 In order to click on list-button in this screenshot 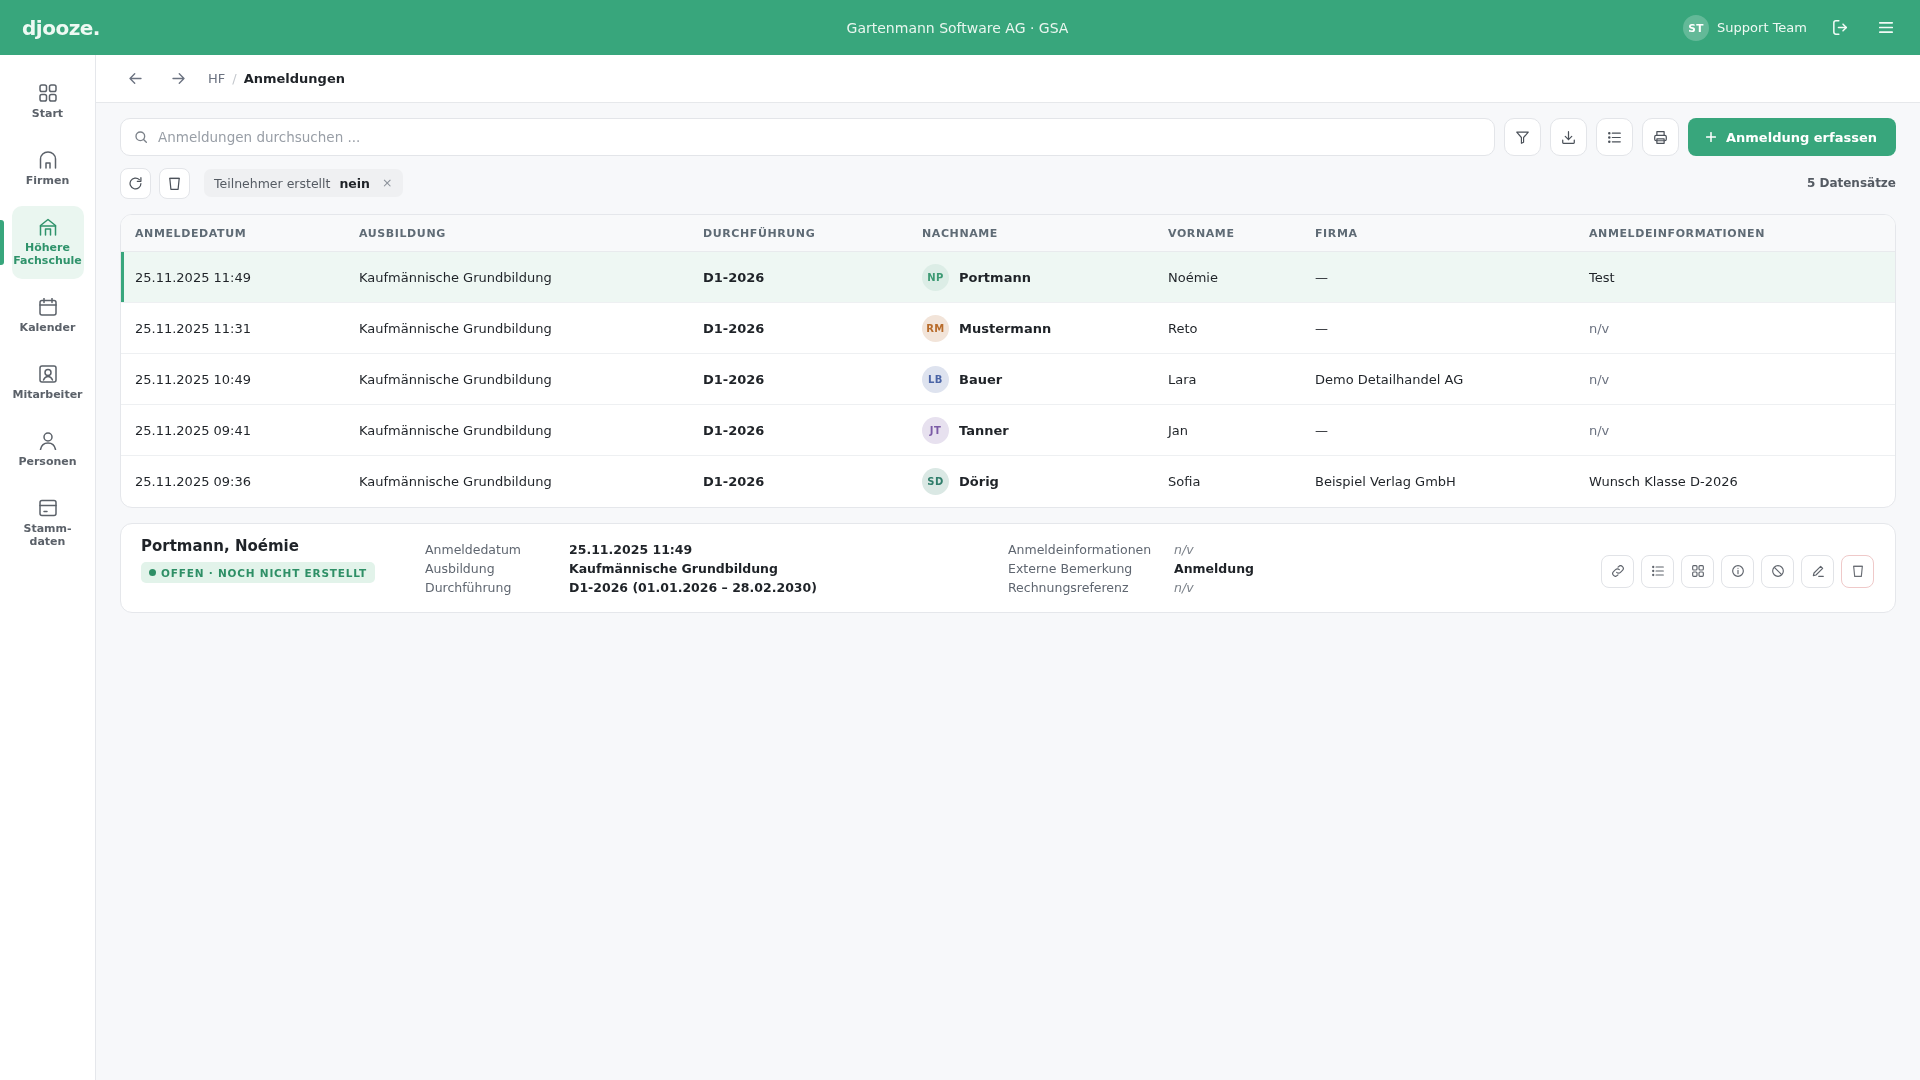, I will do `click(1657, 571)`.